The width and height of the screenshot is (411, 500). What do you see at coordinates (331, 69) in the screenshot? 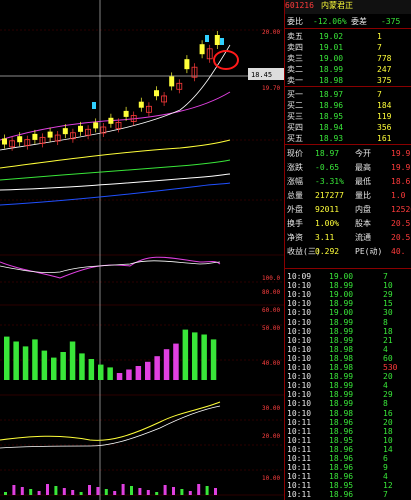
I see `order-price: 18.99` at bounding box center [331, 69].